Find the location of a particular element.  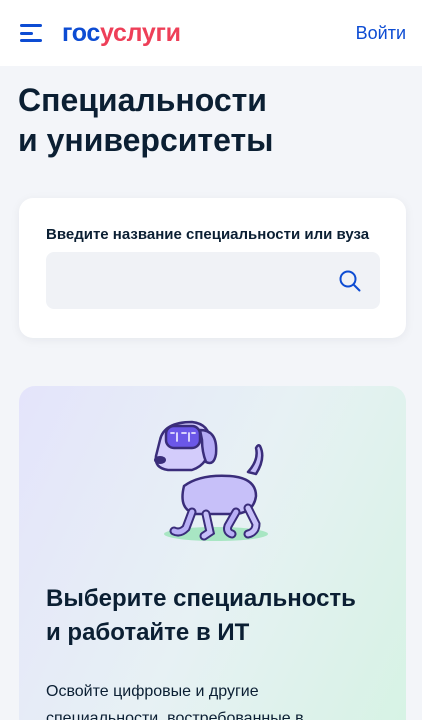

promo-title-line1: Выберите специальность is located at coordinates (201, 598).